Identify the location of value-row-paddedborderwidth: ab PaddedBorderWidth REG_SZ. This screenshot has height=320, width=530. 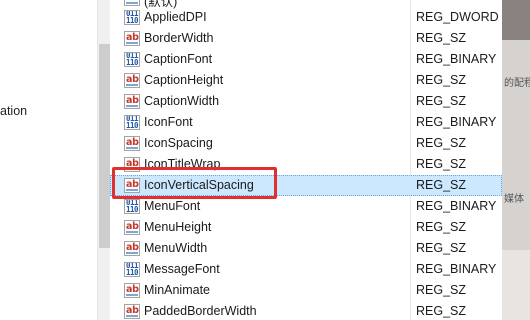
(306, 310).